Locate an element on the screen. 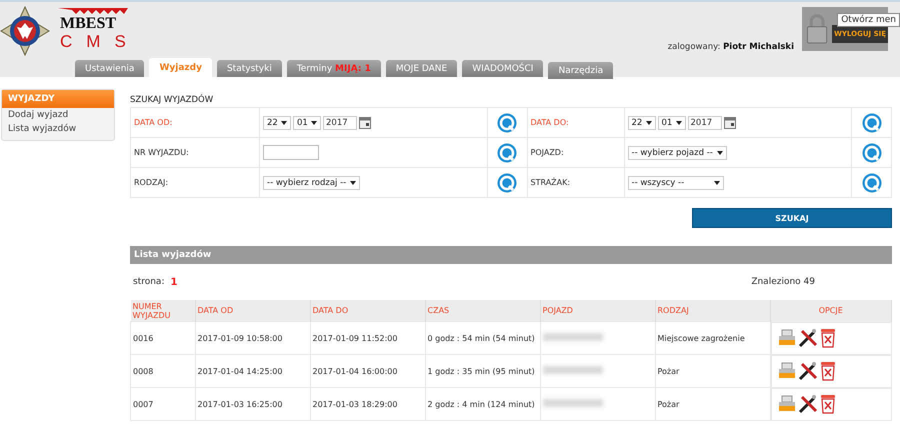 The width and height of the screenshot is (900, 436). result-count: Znaleziono 49 is located at coordinates (783, 282).